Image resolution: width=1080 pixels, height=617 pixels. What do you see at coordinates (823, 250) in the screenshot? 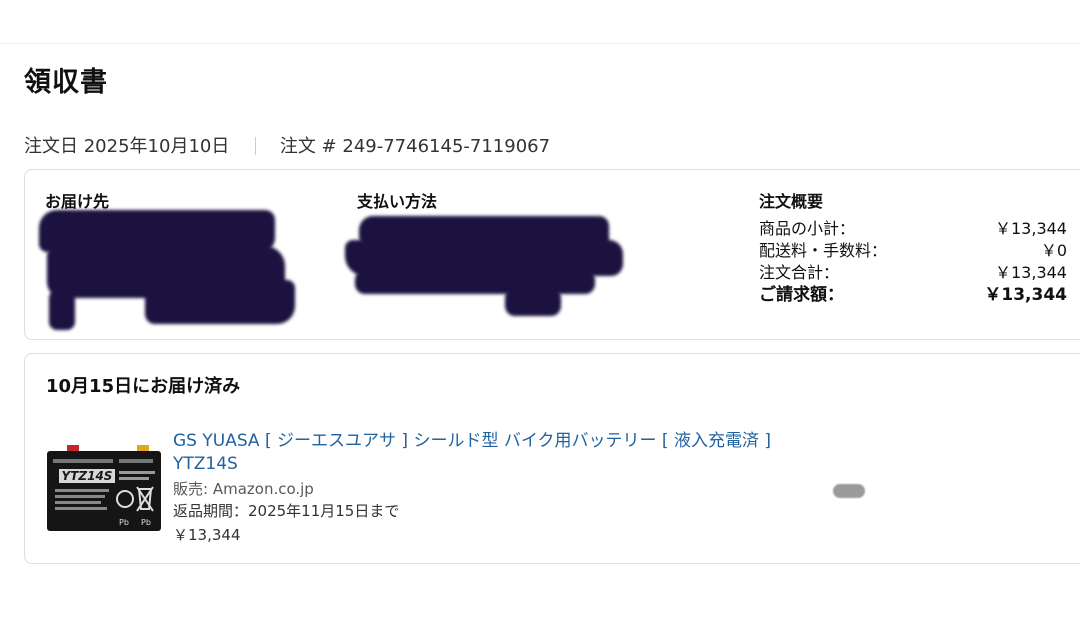
I see `shipping-fee-label: 配送料・手数料：` at bounding box center [823, 250].